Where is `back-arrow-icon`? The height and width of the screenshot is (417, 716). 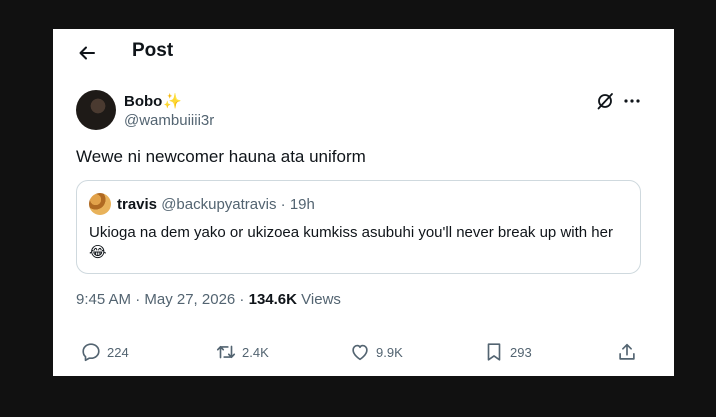 back-arrow-icon is located at coordinates (87, 53).